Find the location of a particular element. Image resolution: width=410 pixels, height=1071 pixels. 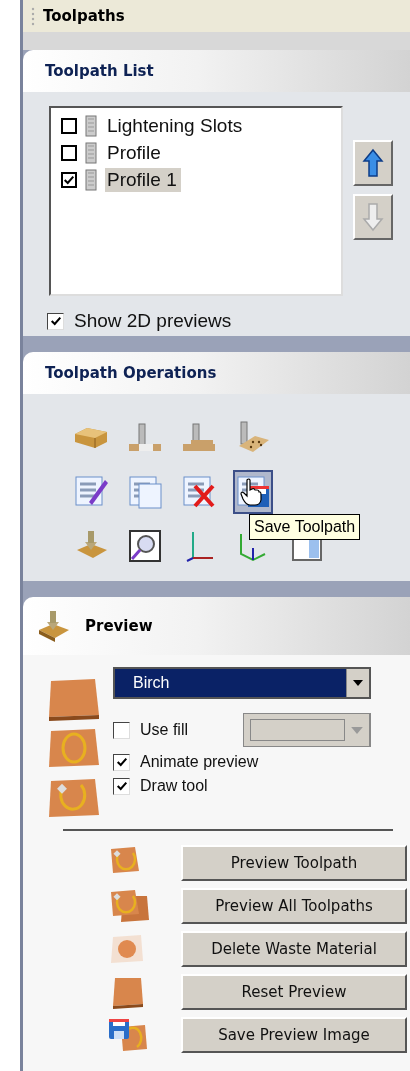

arrow-down-icon is located at coordinates (373, 217).